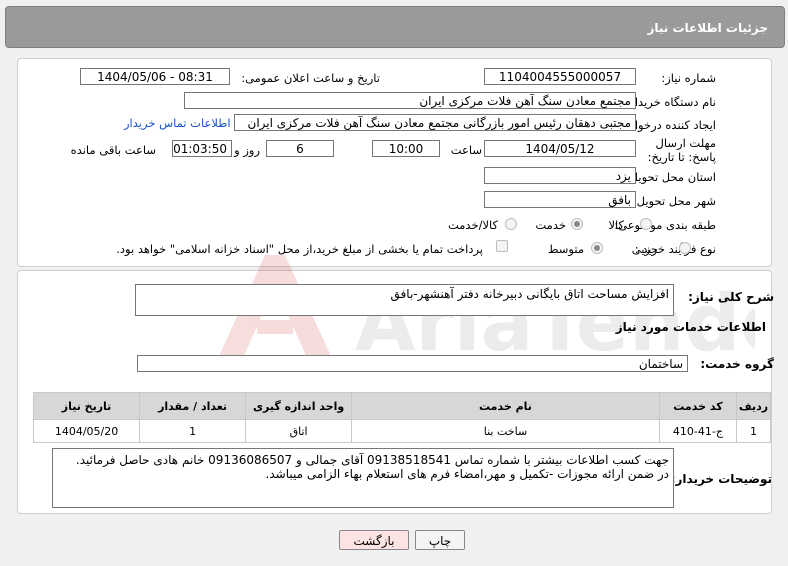 The height and width of the screenshot is (566, 788). Describe the element at coordinates (560, 76) in the screenshot. I see `need-number-field: 1104004555000057` at that location.